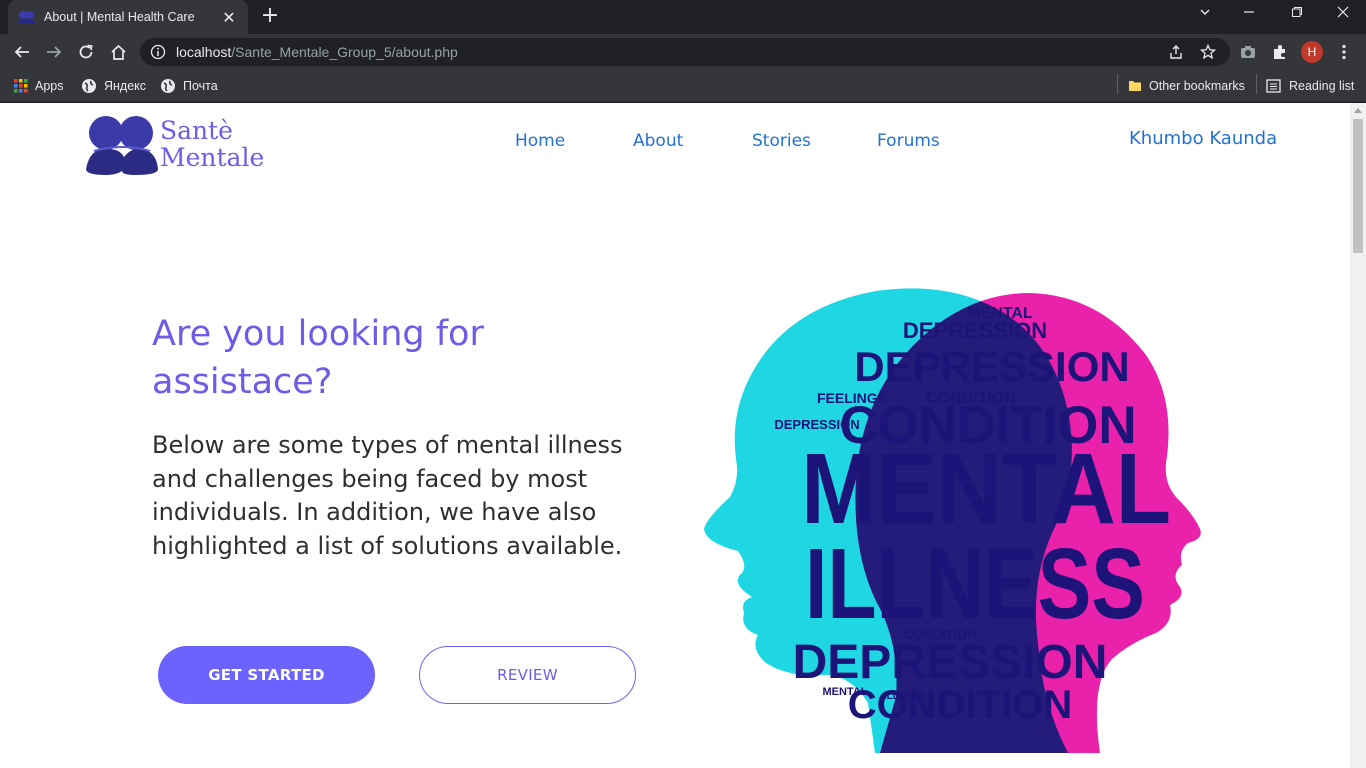 The height and width of the screenshot is (768, 1366). Describe the element at coordinates (1358, 186) in the screenshot. I see `scrollbar-thumb` at that location.